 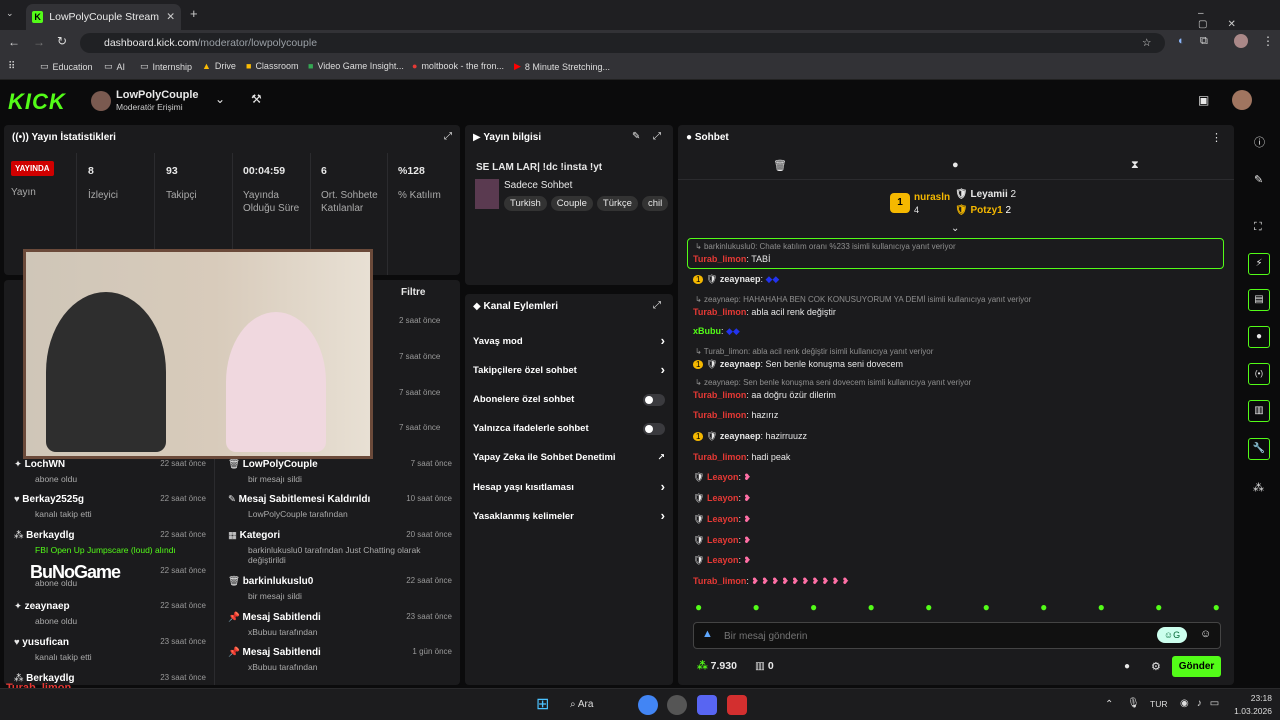 What do you see at coordinates (1109, 704) in the screenshot?
I see `tray-chevron-icon: ⌃` at bounding box center [1109, 704].